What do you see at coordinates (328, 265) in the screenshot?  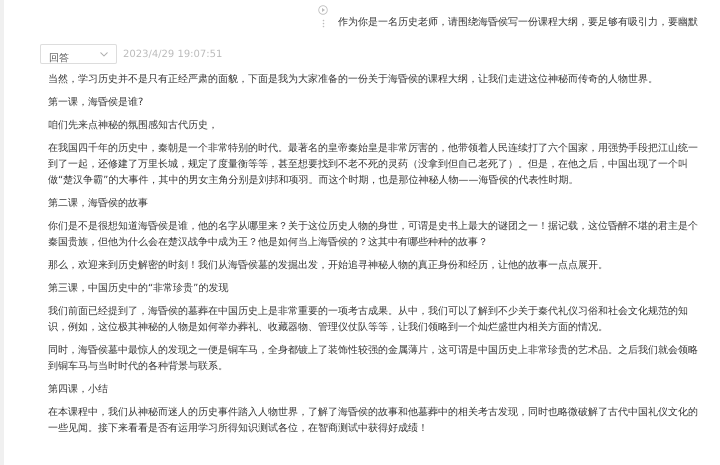 I see `answer-paragraph: 那么，欢迎来到历史解密的时刻！我们从海昏侯墓的发掘出发，开始追寻神秘人物的真正身份和经历，让他的故事一点点展开。` at bounding box center [328, 265].